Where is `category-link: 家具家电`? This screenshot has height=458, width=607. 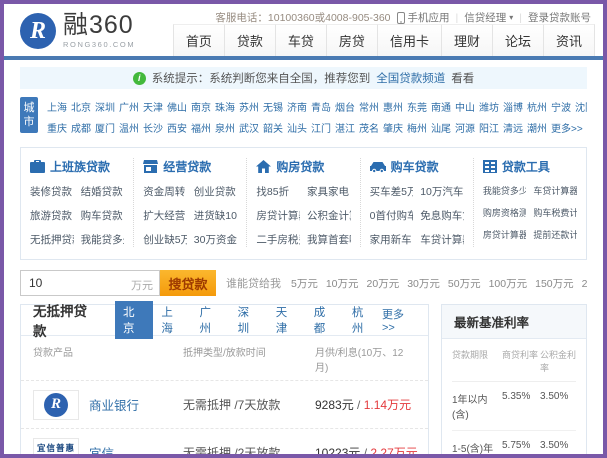 category-link: 家具家电 is located at coordinates (329, 191).